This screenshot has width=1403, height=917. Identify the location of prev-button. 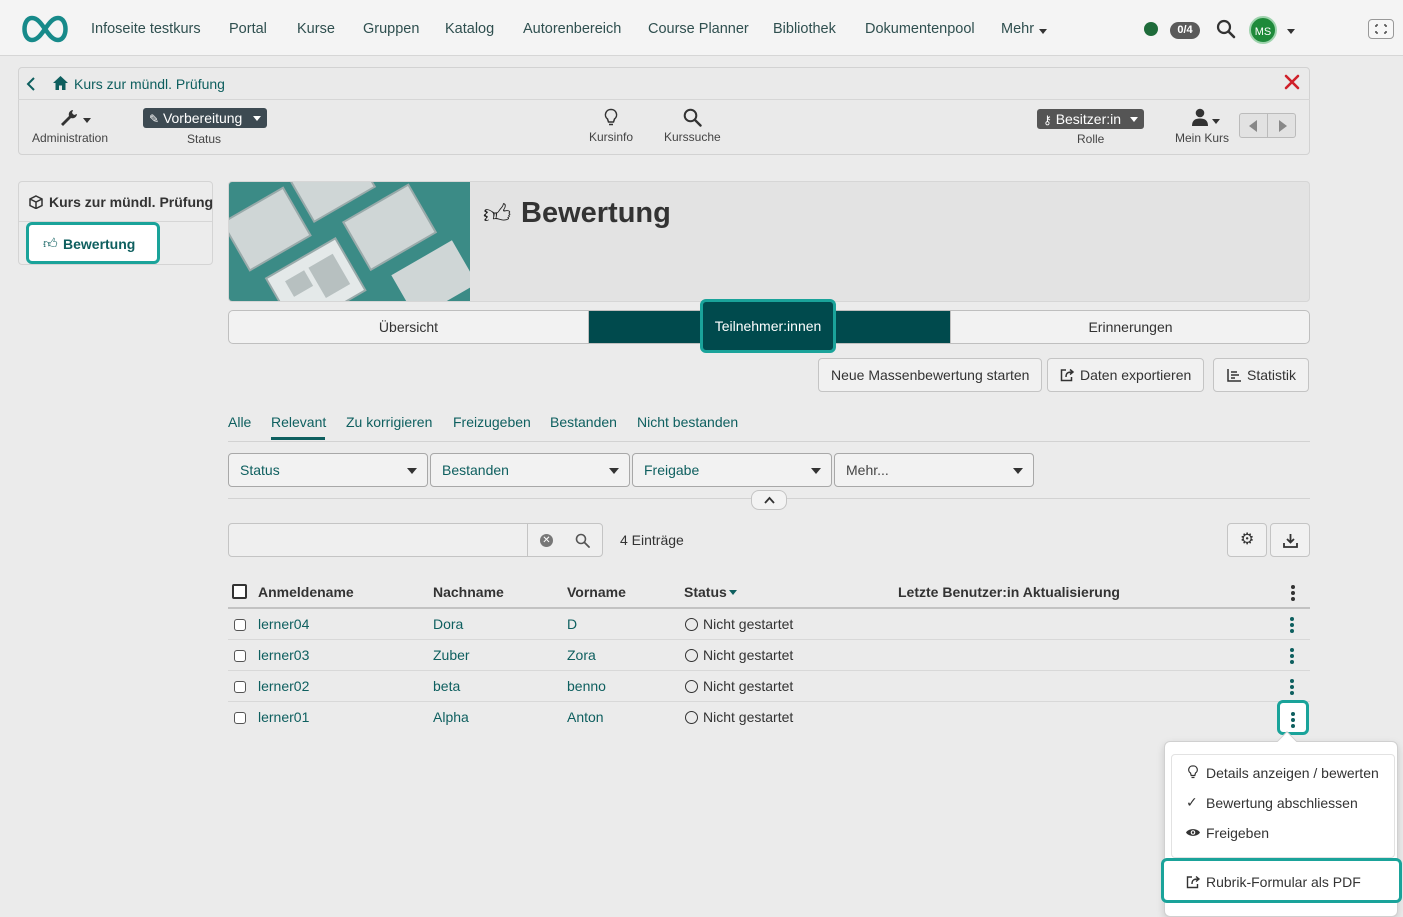
(1254, 125).